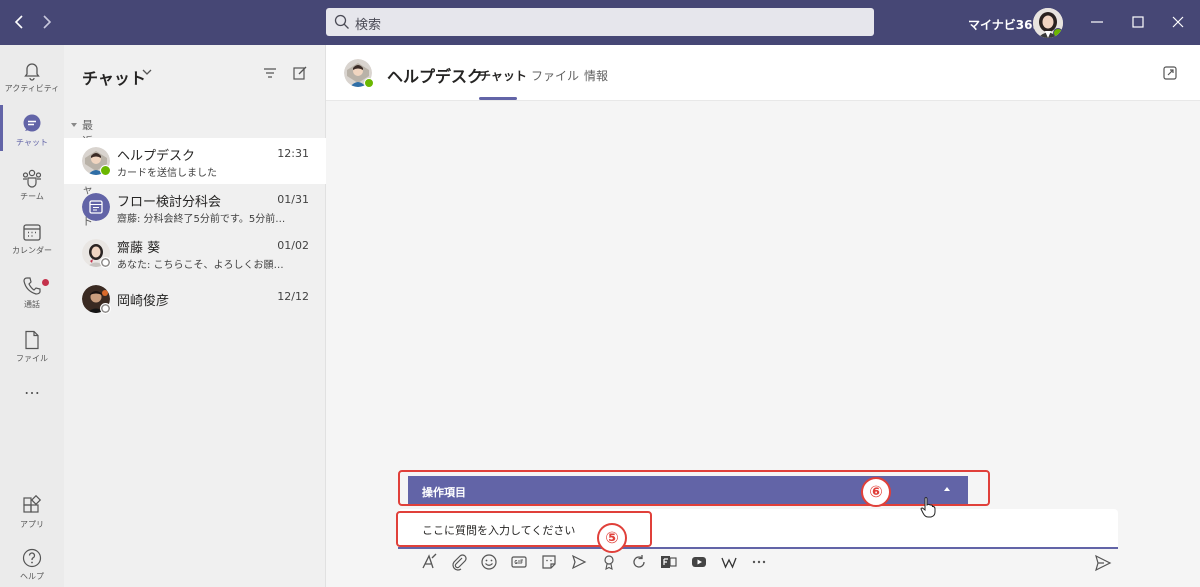 The height and width of the screenshot is (587, 1200). What do you see at coordinates (876, 492) in the screenshot?
I see `annotation-number: ⑥` at bounding box center [876, 492].